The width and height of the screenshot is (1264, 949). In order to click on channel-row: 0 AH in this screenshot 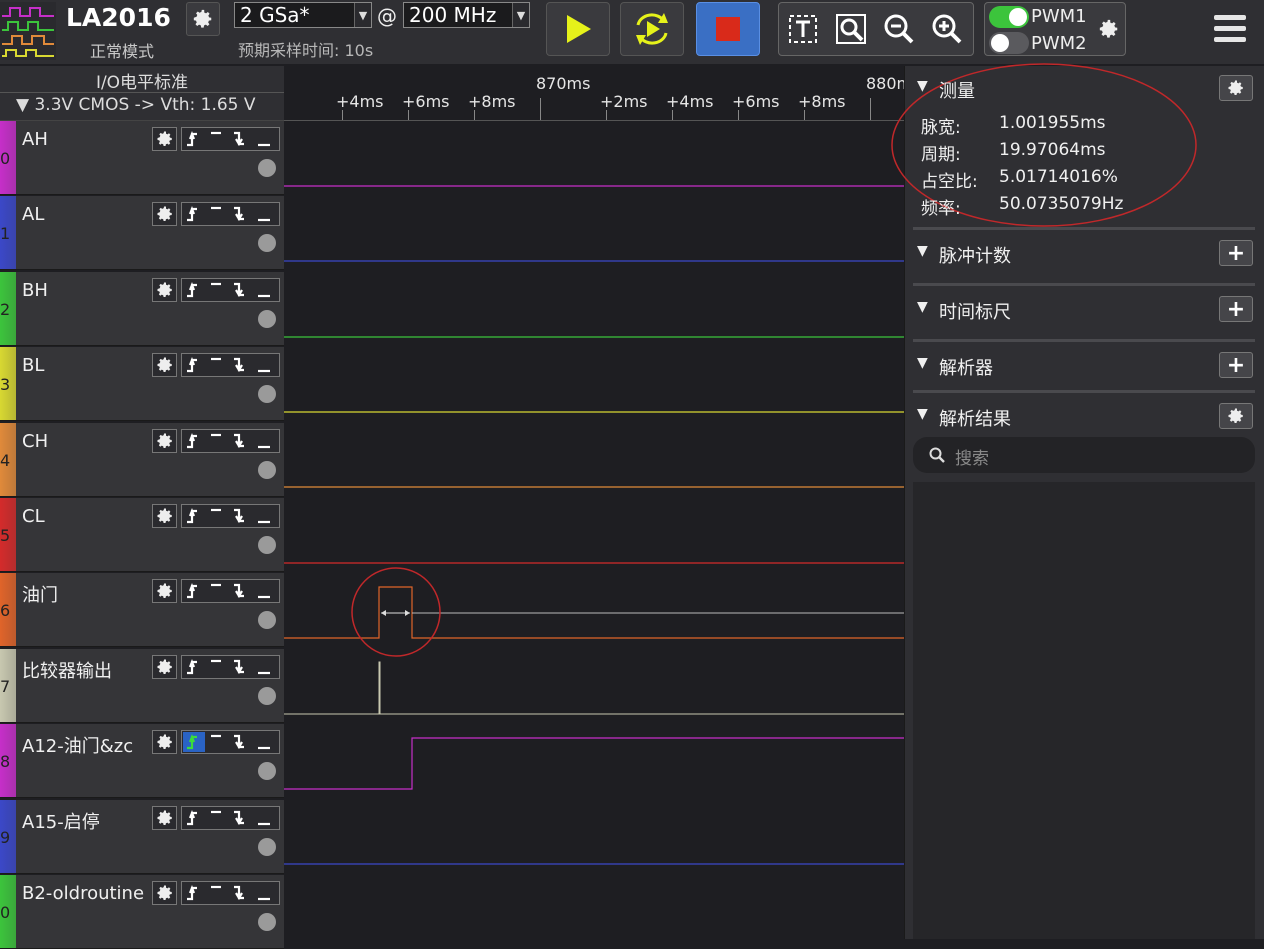, I will do `click(142, 158)`.